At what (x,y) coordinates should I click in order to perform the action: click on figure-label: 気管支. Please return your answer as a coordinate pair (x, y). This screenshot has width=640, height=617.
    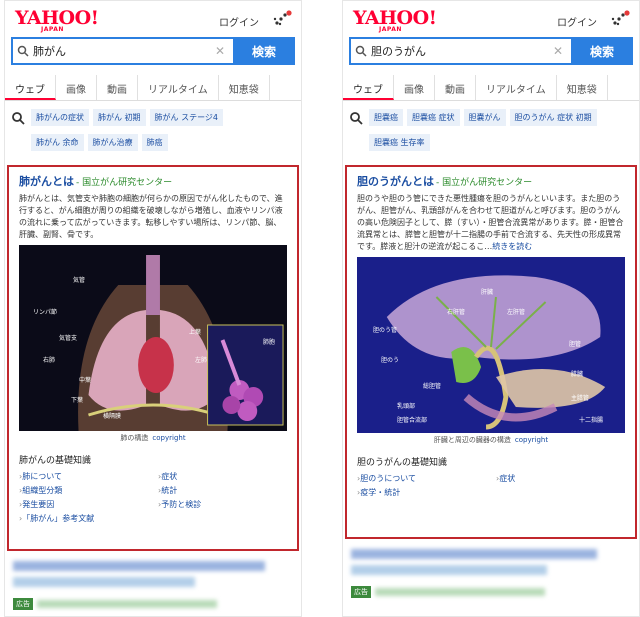
    Looking at the image, I should click on (68, 338).